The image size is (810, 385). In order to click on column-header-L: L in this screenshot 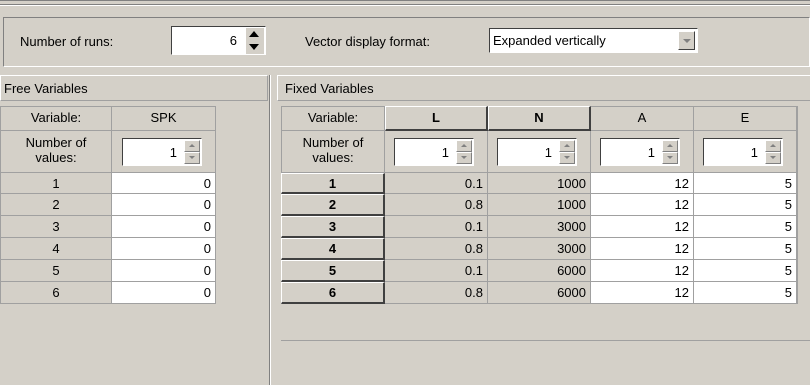, I will do `click(436, 118)`.